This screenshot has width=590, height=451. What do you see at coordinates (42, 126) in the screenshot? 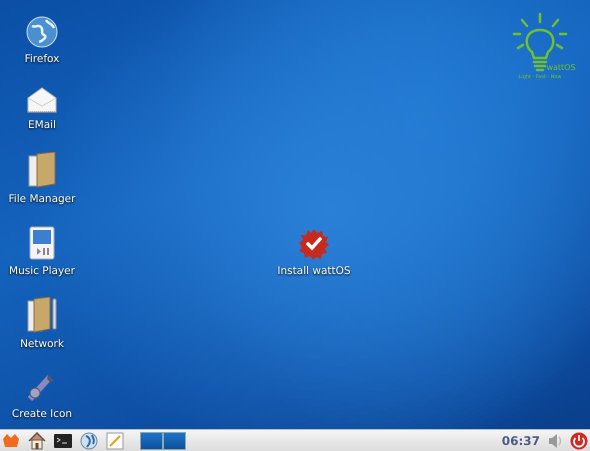
I see `icon-label: EMail` at bounding box center [42, 126].